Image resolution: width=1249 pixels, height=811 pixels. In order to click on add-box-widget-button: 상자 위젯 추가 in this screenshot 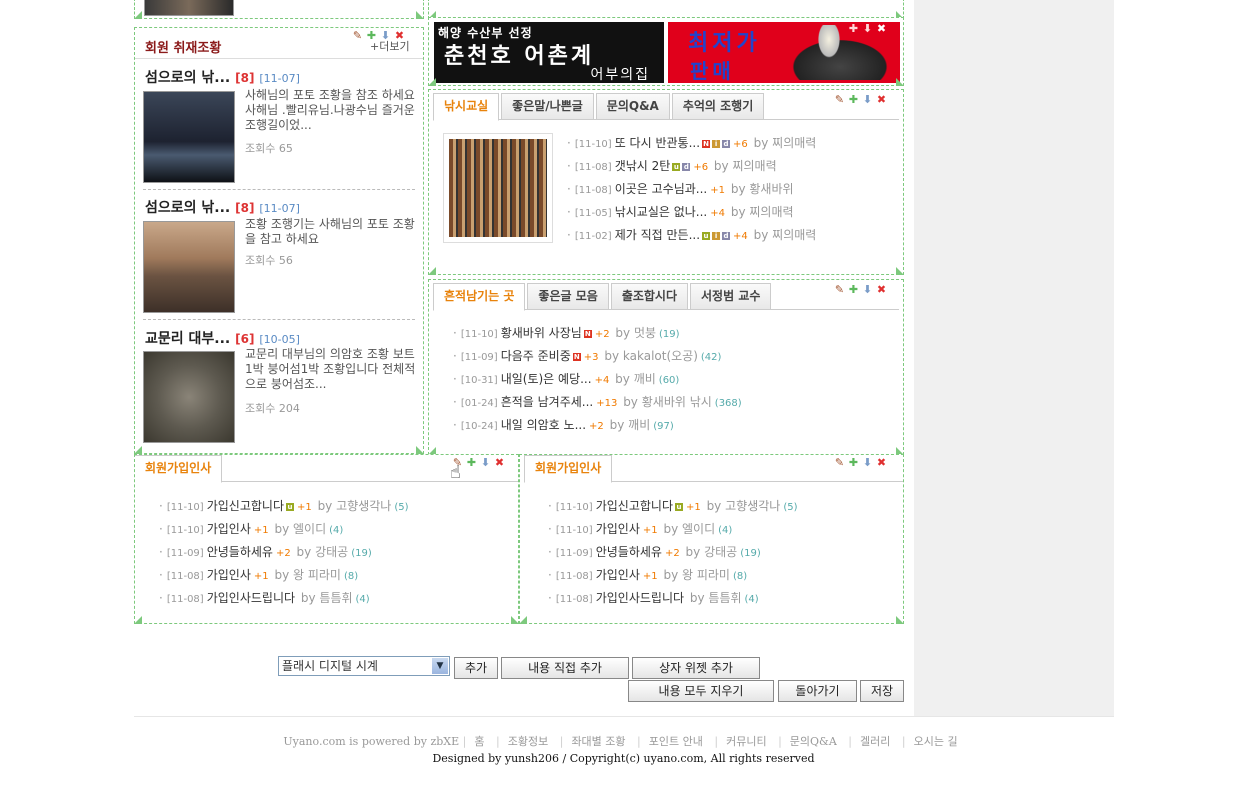, I will do `click(696, 668)`.